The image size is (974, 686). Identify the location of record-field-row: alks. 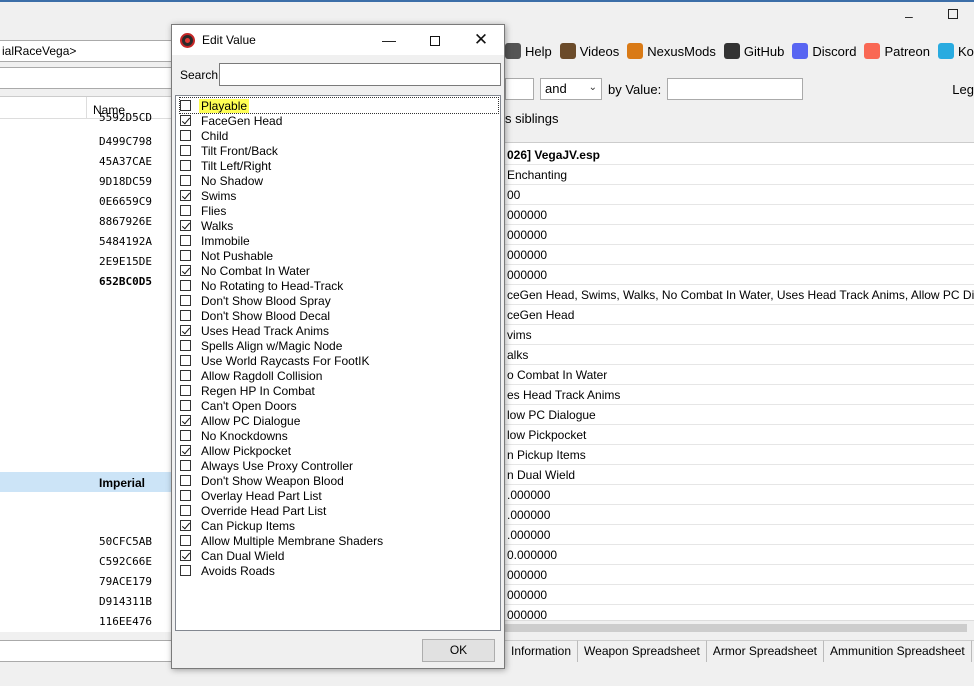
(739, 355).